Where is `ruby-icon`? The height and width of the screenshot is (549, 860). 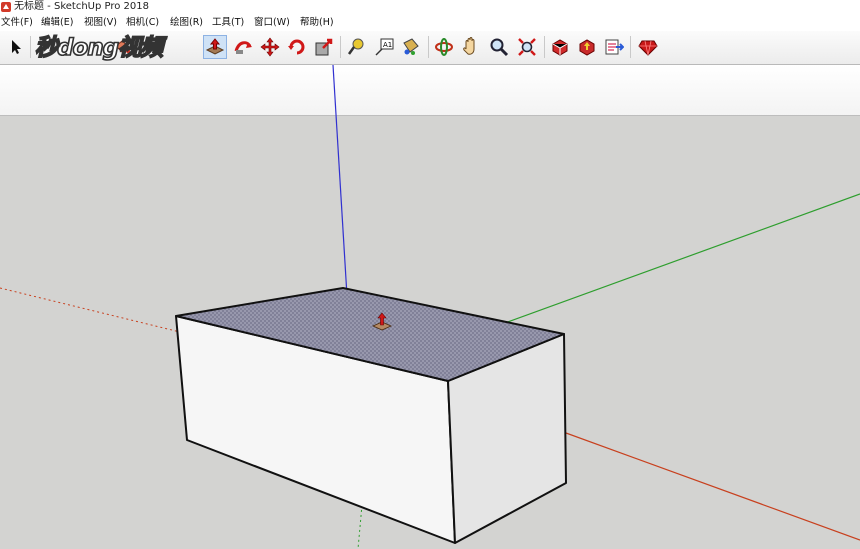 ruby-icon is located at coordinates (648, 47).